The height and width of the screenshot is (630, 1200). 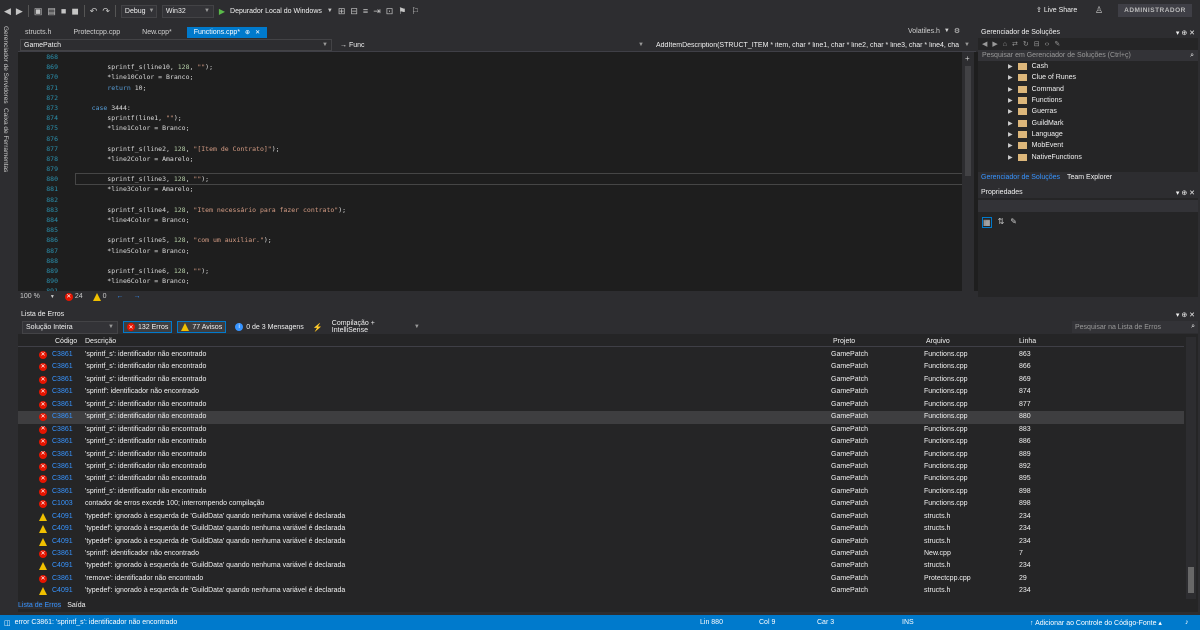 I want to click on filter-icon: ⚡, so click(x=318, y=327).